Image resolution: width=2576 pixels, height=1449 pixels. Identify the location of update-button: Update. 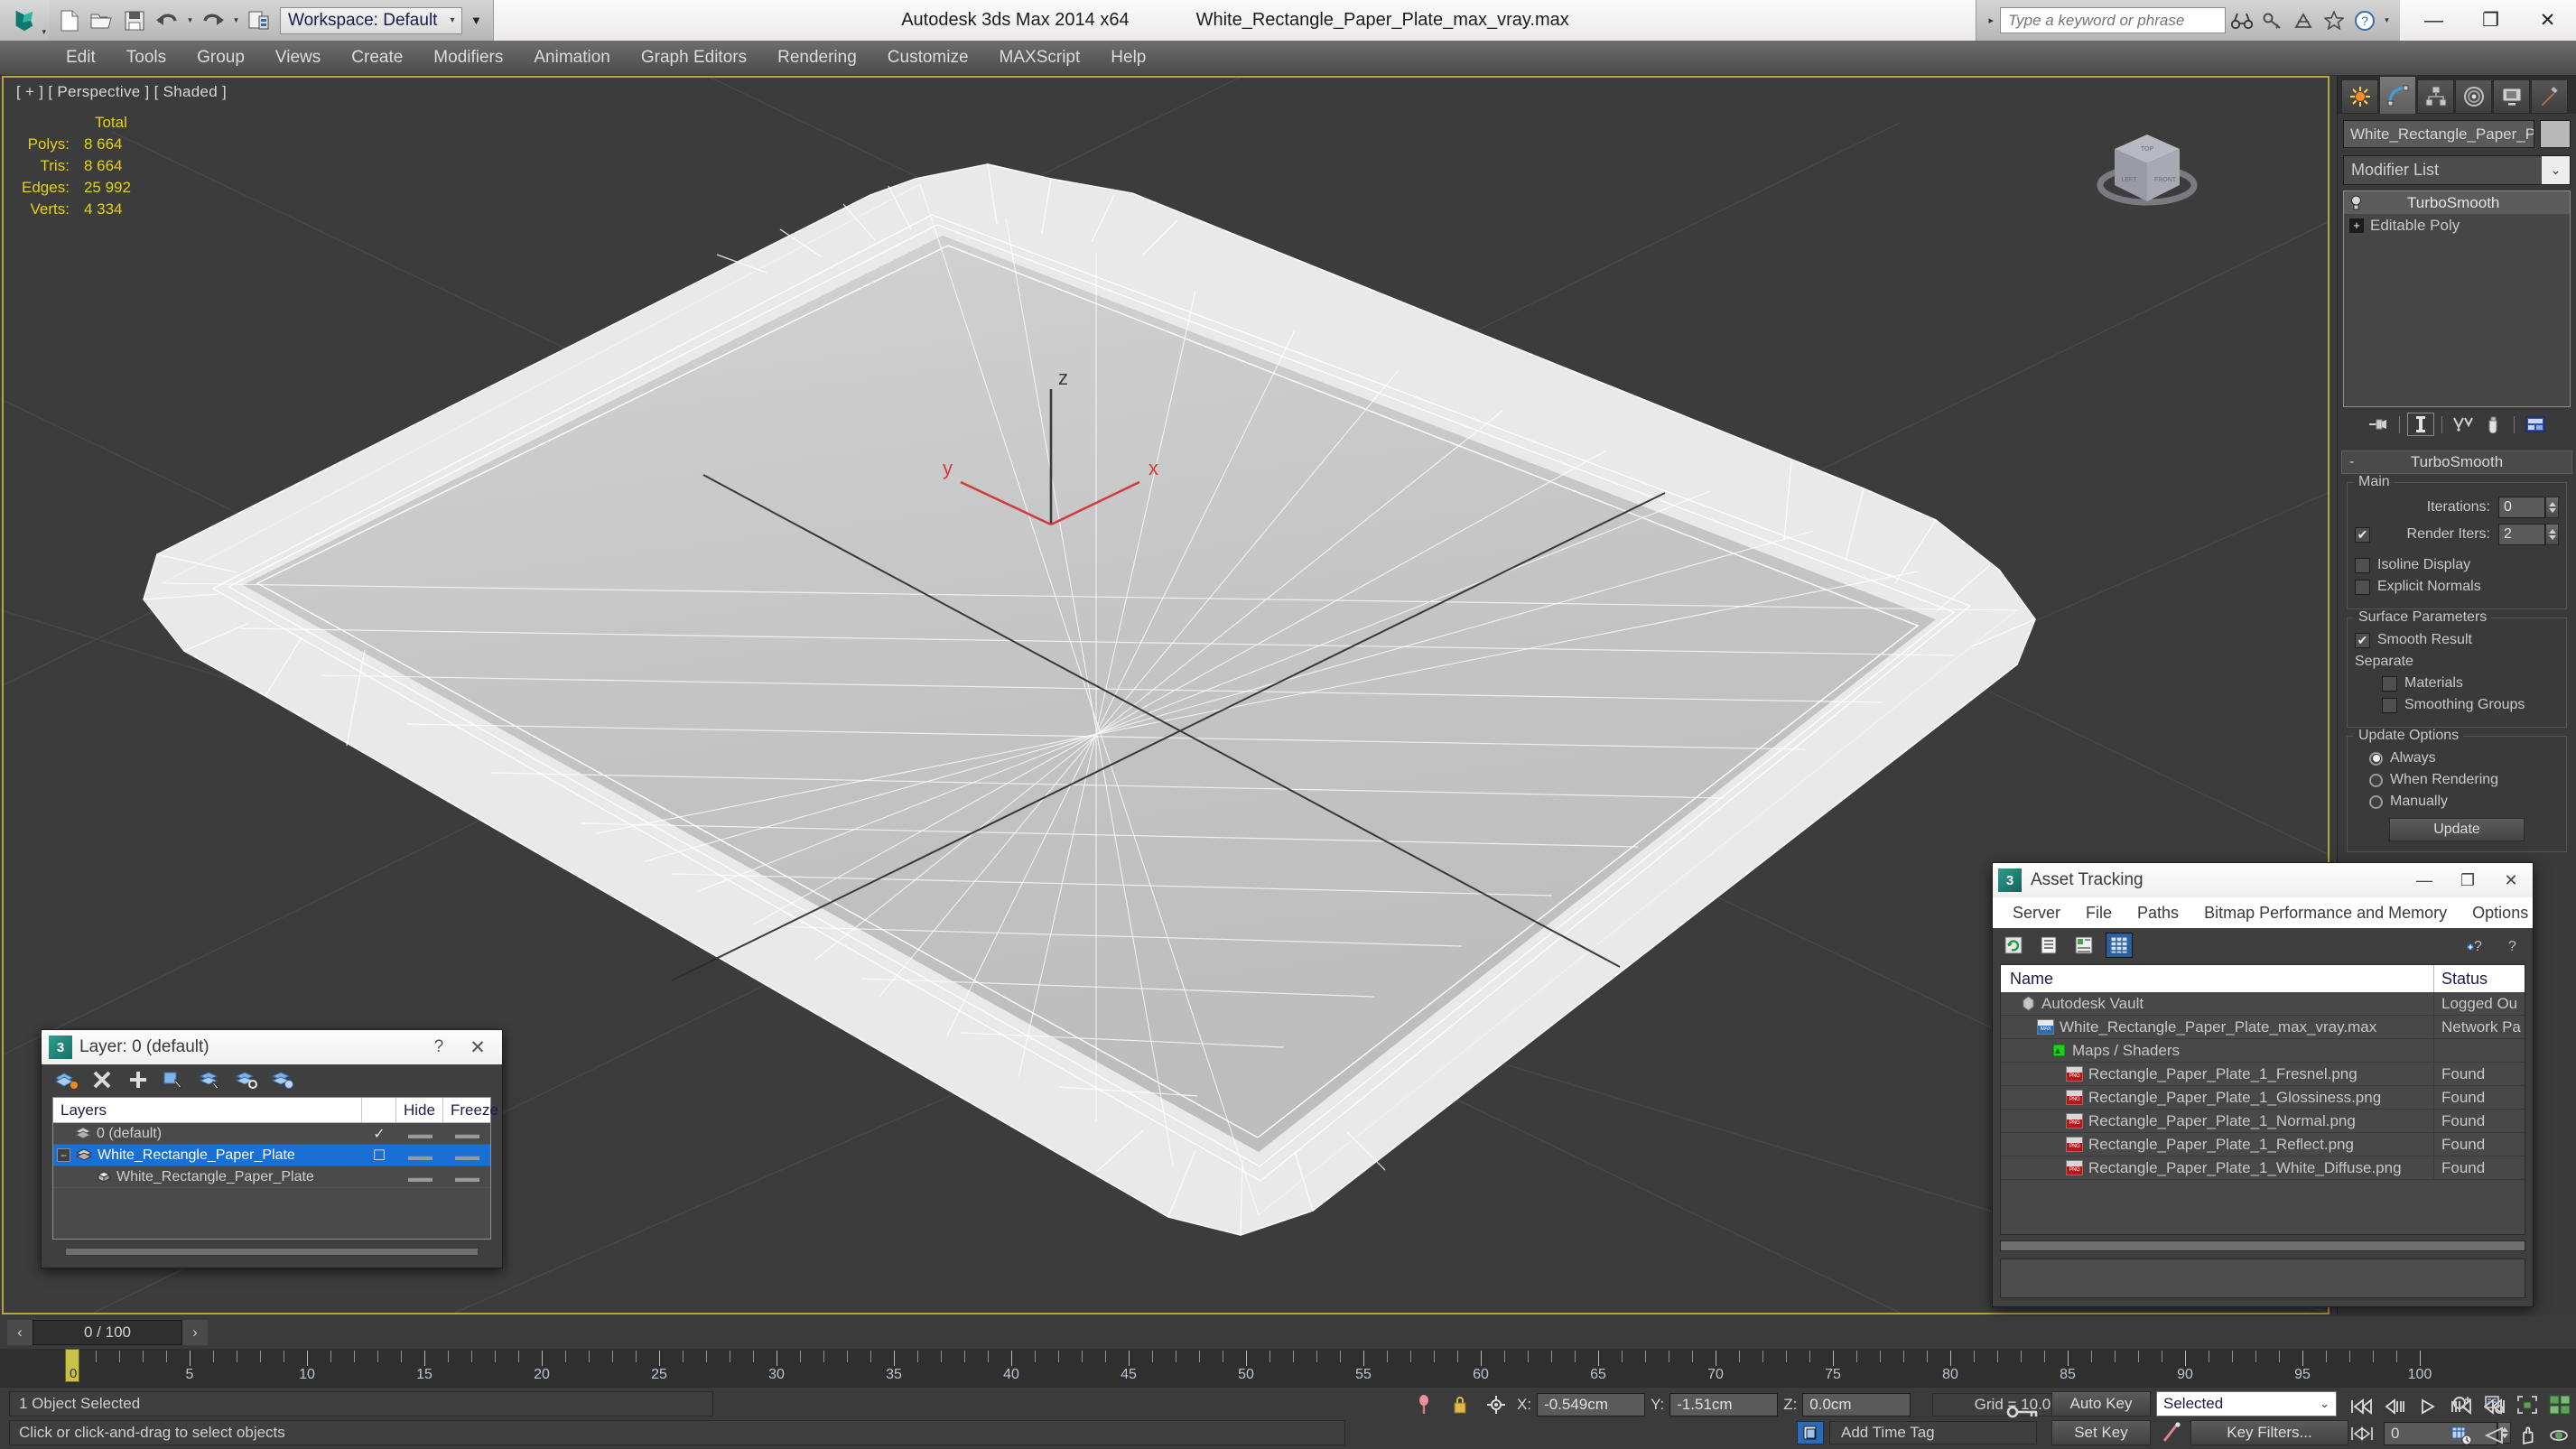
(2457, 829).